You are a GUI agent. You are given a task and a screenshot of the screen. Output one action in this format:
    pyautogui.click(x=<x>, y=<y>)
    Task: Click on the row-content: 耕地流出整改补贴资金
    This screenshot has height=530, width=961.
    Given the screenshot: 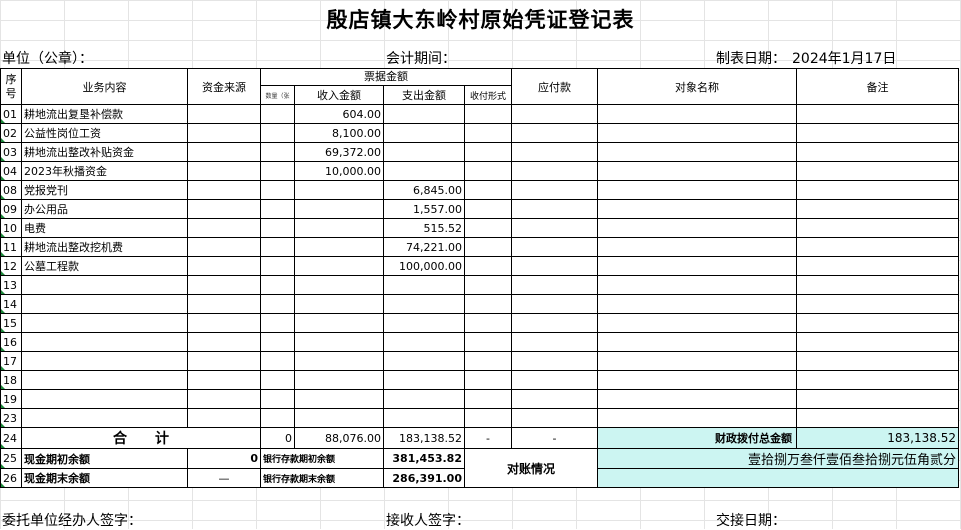 What is the action you would take?
    pyautogui.click(x=104, y=152)
    